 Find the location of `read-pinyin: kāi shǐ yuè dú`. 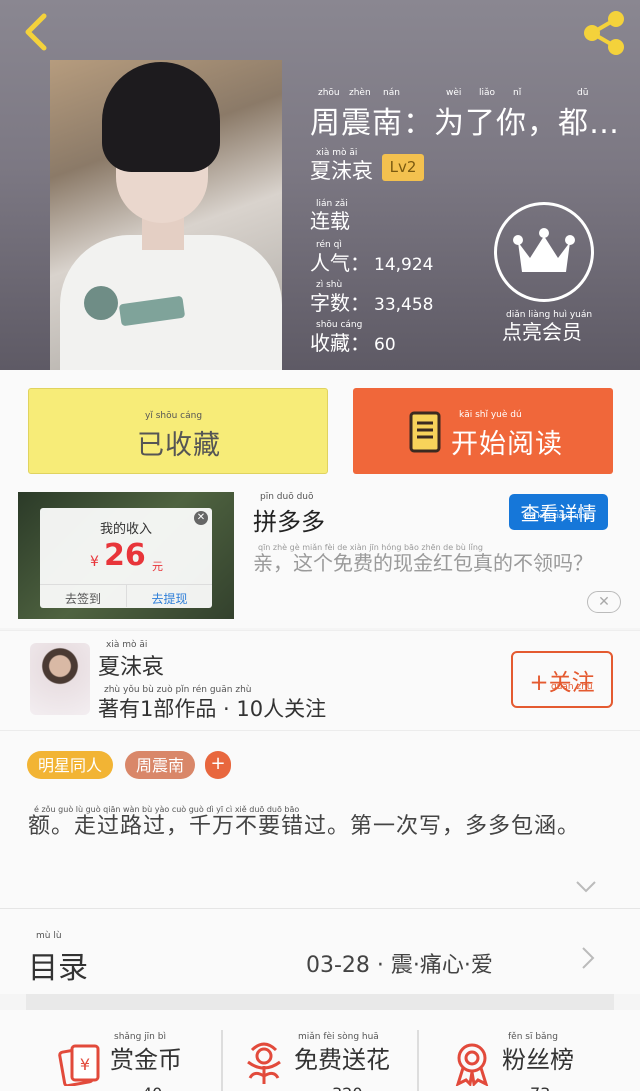

read-pinyin: kāi shǐ yuè dú is located at coordinates (490, 415).